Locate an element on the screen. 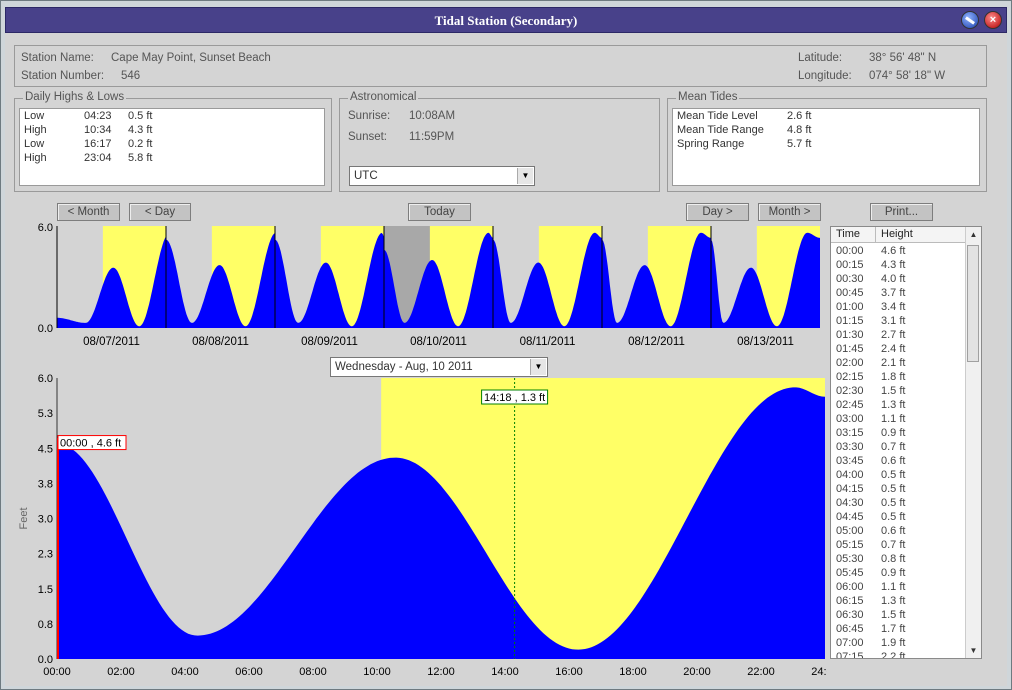 The image size is (1012, 690). table-row: 01:15 3.1 ft is located at coordinates (898, 322).